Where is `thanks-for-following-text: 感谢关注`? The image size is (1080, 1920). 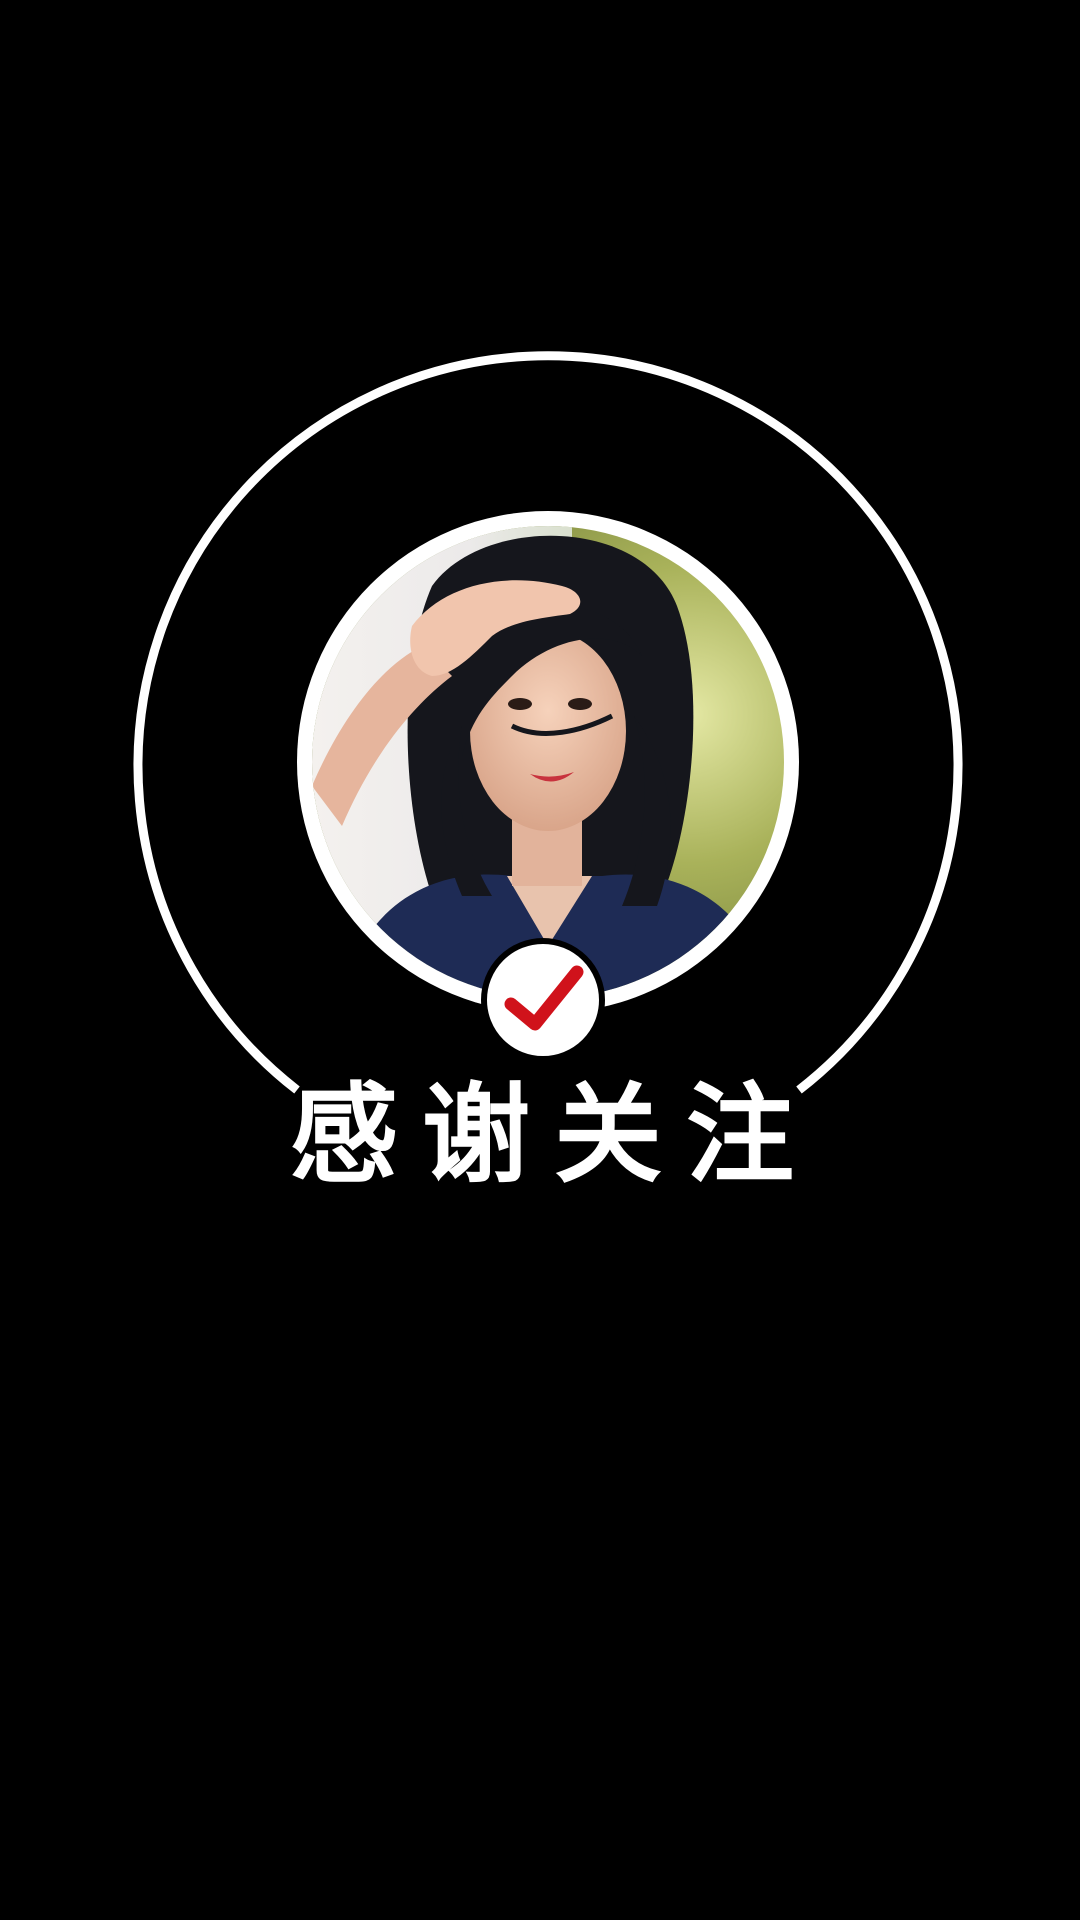
thanks-for-following-text: 感谢关注 is located at coordinates (554, 1135).